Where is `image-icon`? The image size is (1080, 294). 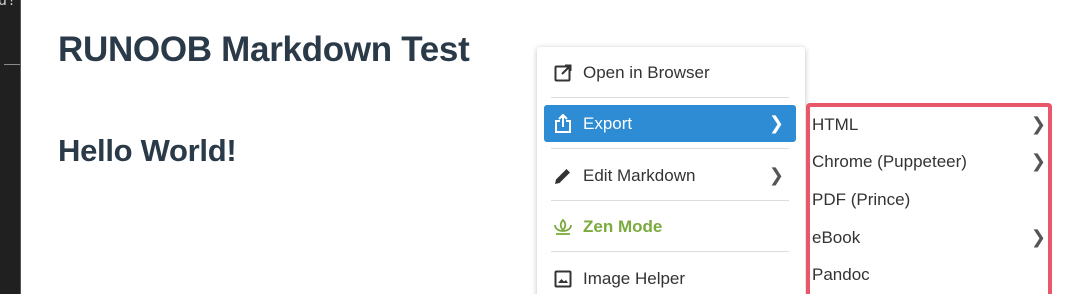 image-icon is located at coordinates (563, 279).